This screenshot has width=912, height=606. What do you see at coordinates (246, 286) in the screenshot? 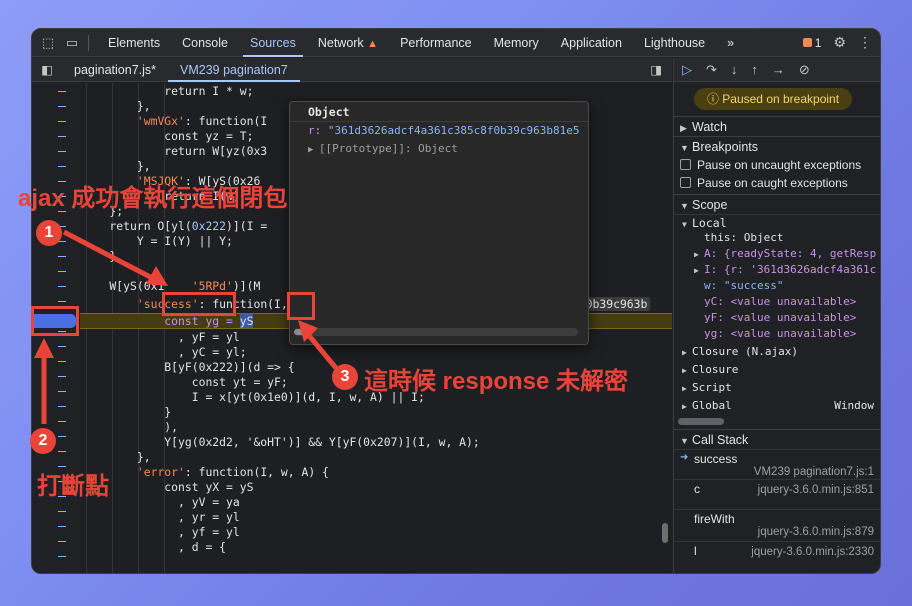
I see `code-text: )](M` at bounding box center [246, 286].